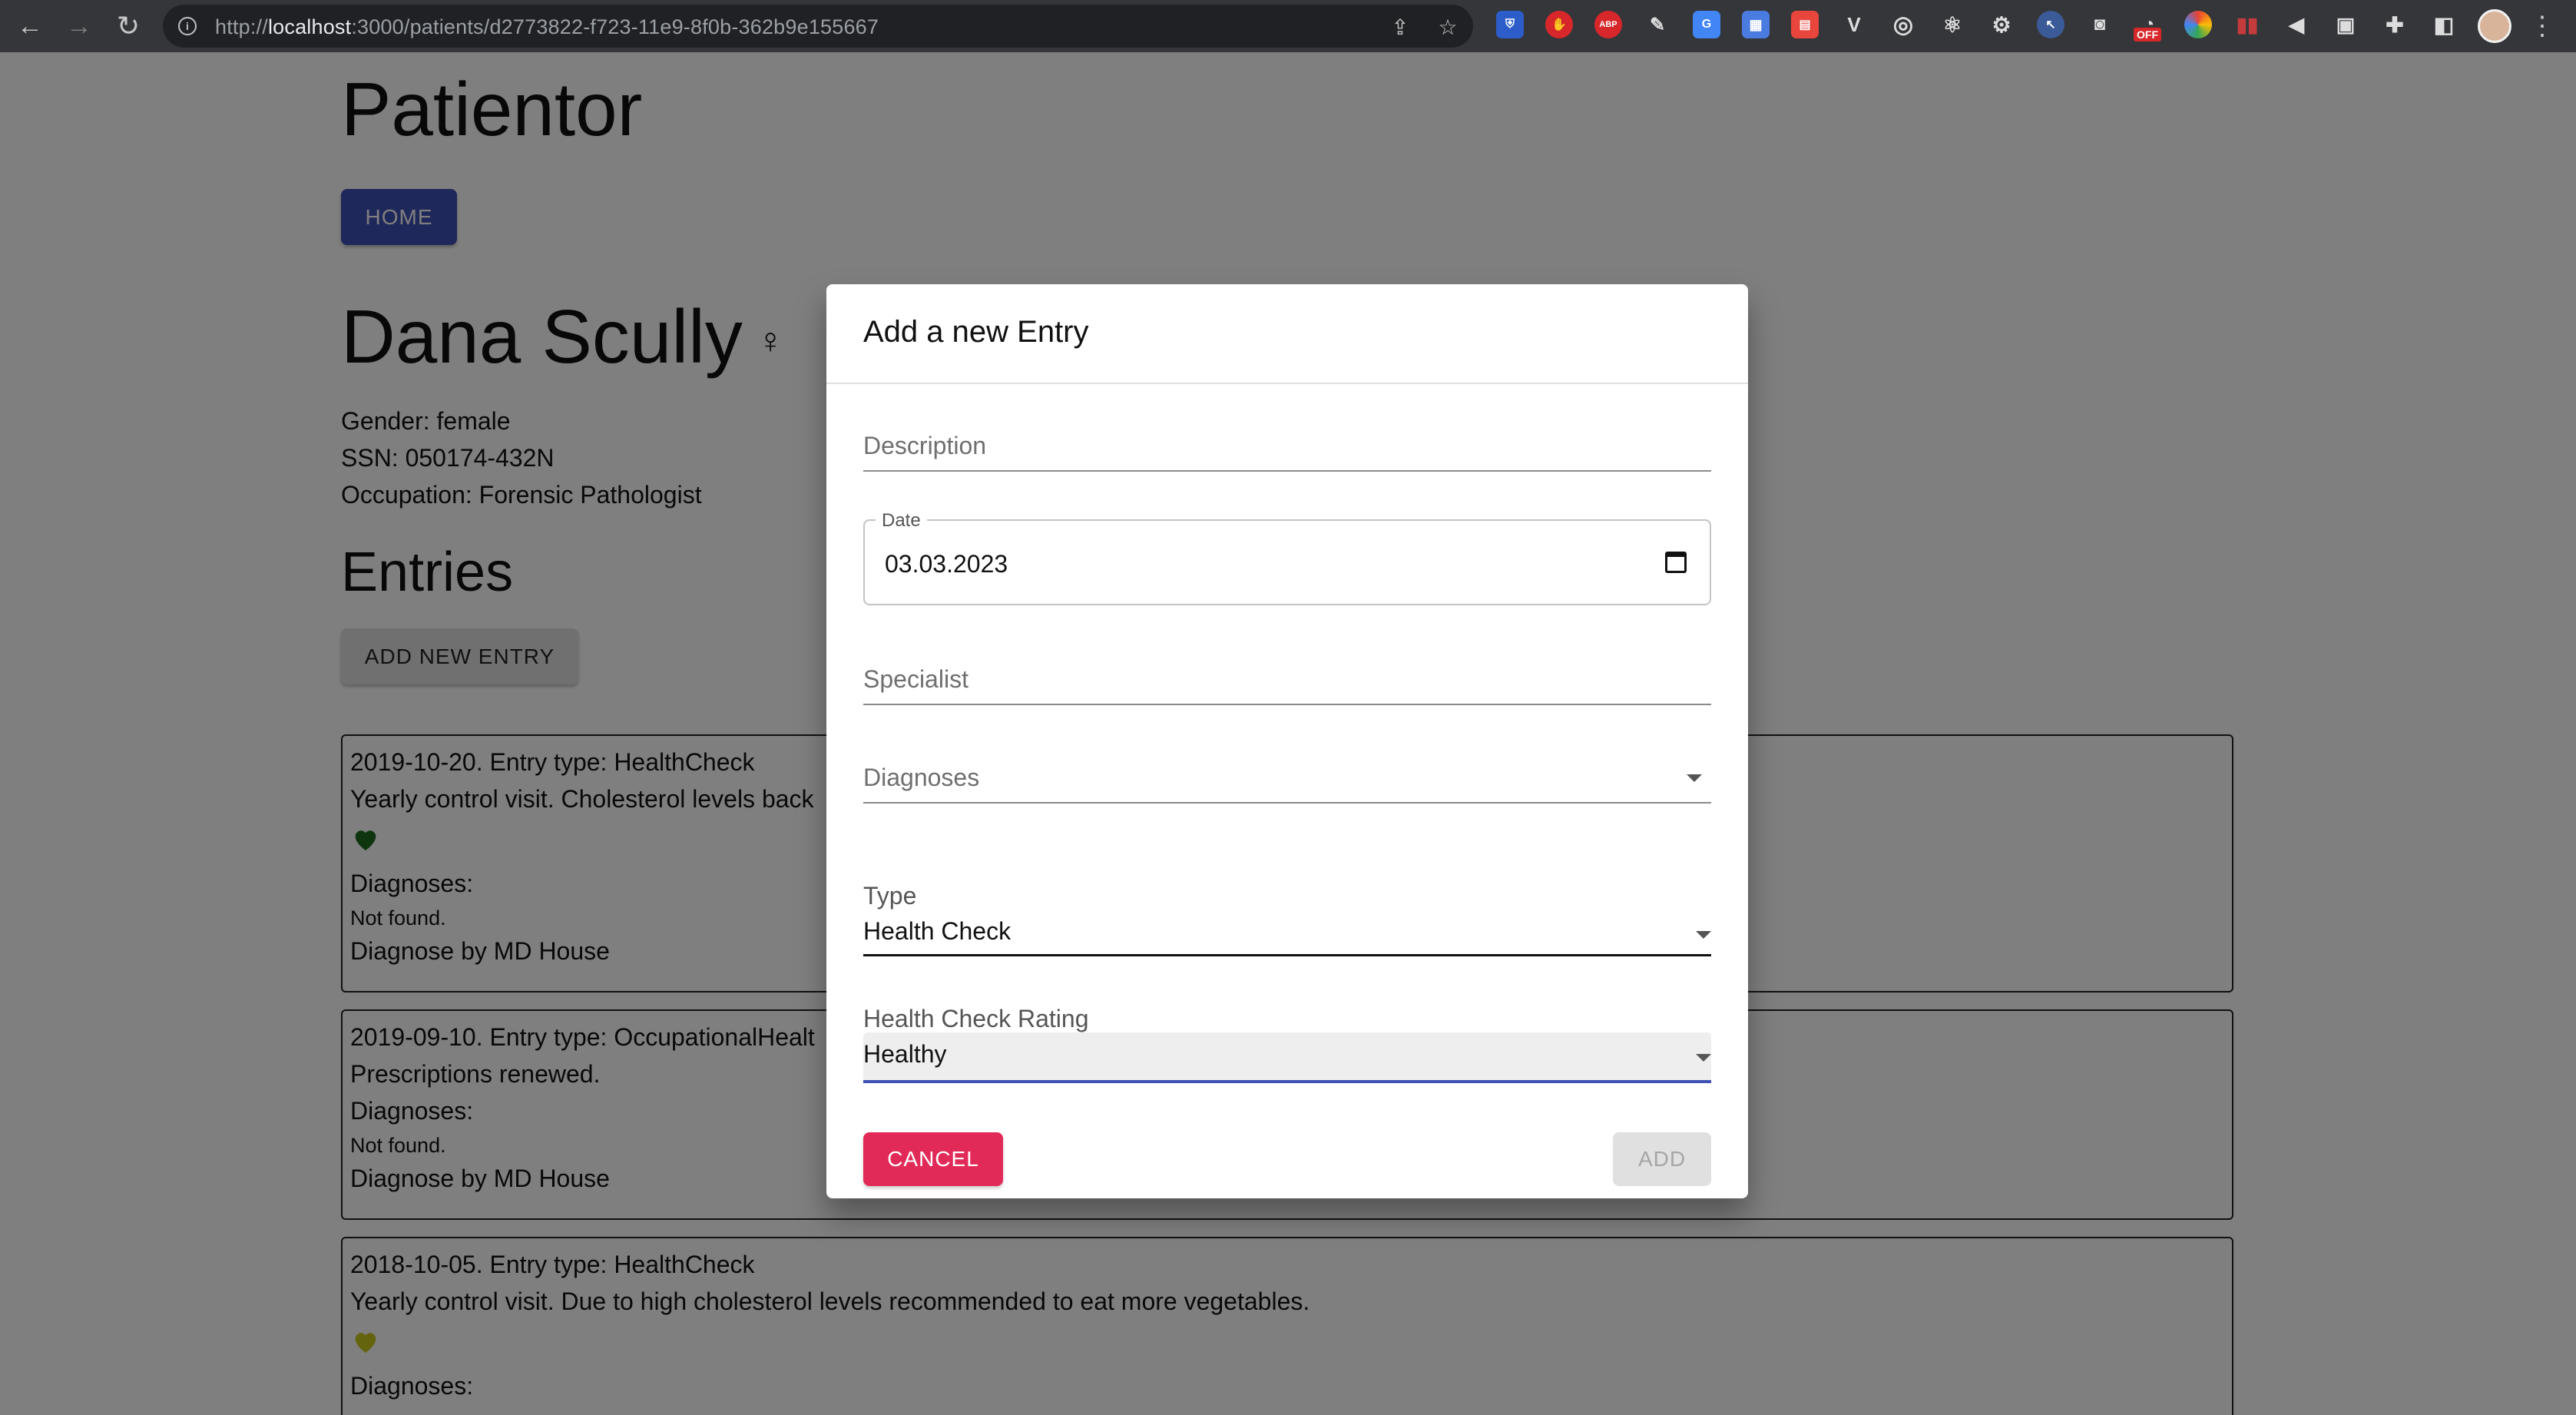  I want to click on type-label: Type, so click(890, 896).